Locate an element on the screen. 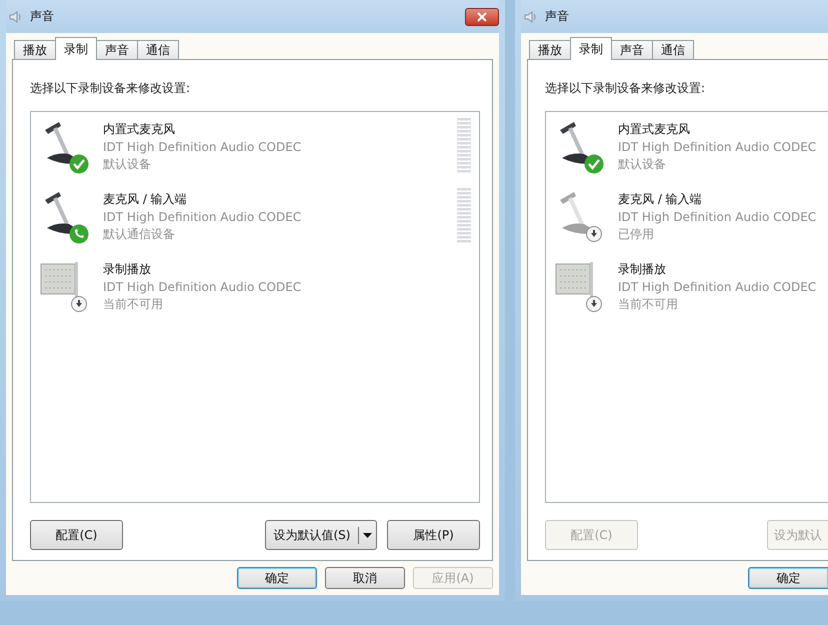  device-status: 已停用 is located at coordinates (636, 234).